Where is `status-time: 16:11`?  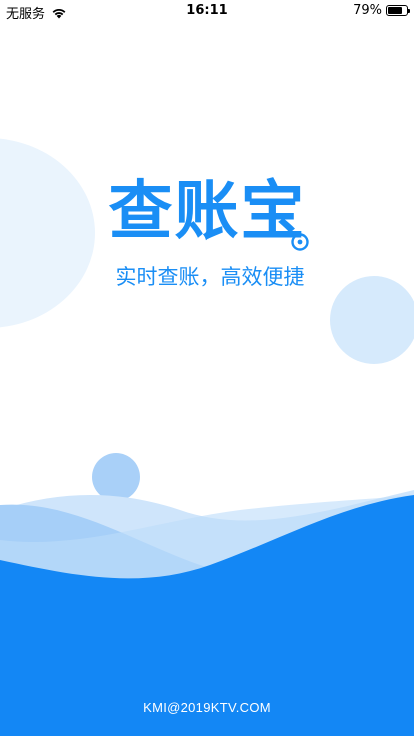 status-time: 16:11 is located at coordinates (207, 10).